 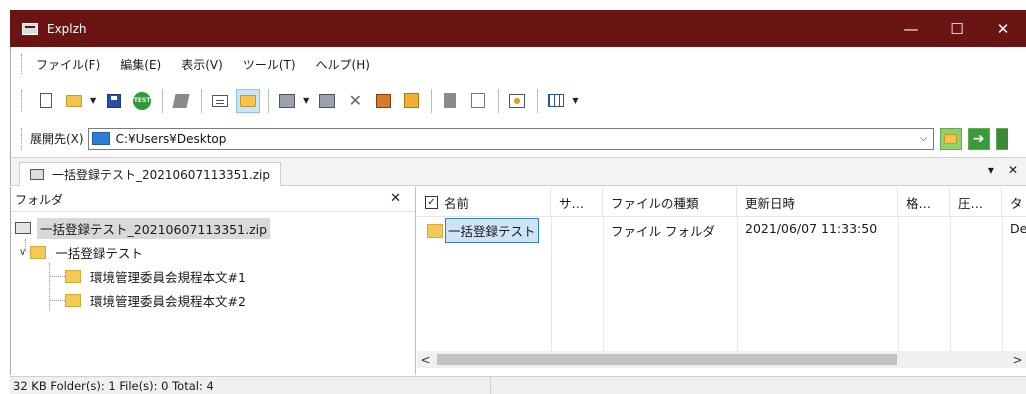 I want to click on comment-button, so click(x=220, y=101).